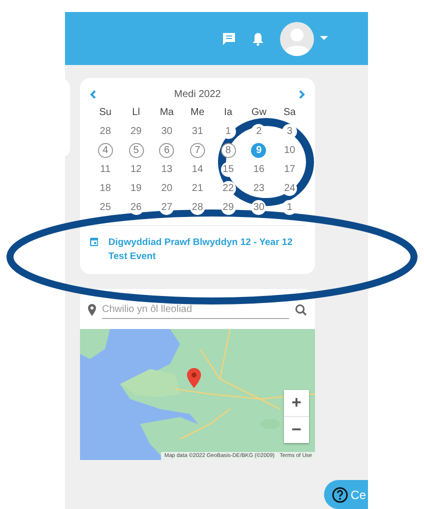 This screenshot has height=509, width=424. What do you see at coordinates (340, 494) in the screenshot?
I see `help-icon` at bounding box center [340, 494].